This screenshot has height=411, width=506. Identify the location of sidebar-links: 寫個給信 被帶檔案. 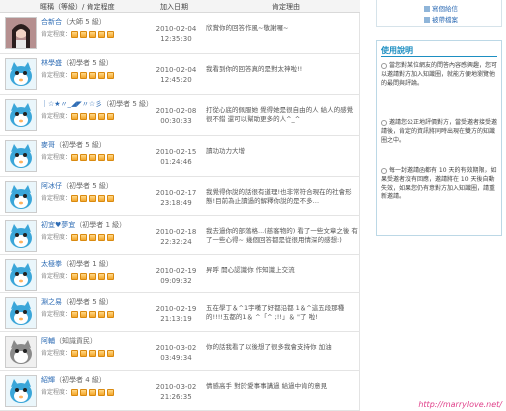
(439, 13).